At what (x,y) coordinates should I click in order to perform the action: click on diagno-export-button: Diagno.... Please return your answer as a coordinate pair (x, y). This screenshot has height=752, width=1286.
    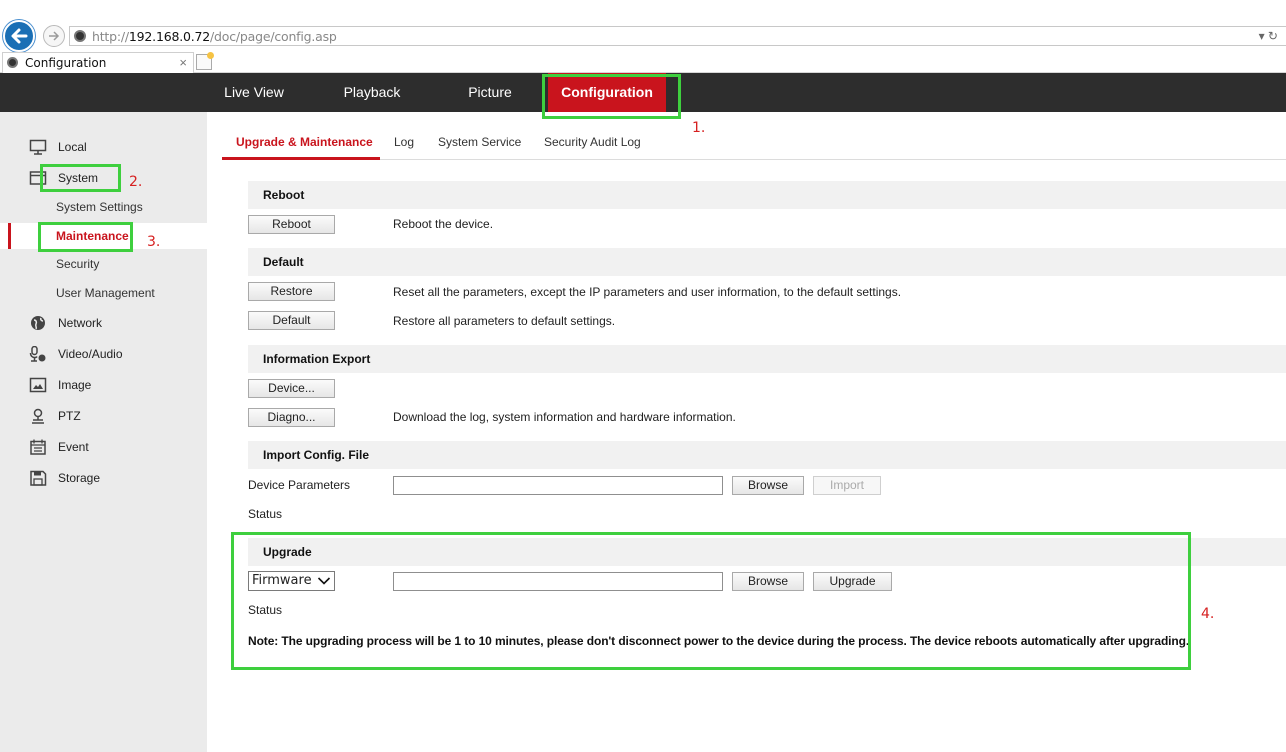
    Looking at the image, I should click on (291, 417).